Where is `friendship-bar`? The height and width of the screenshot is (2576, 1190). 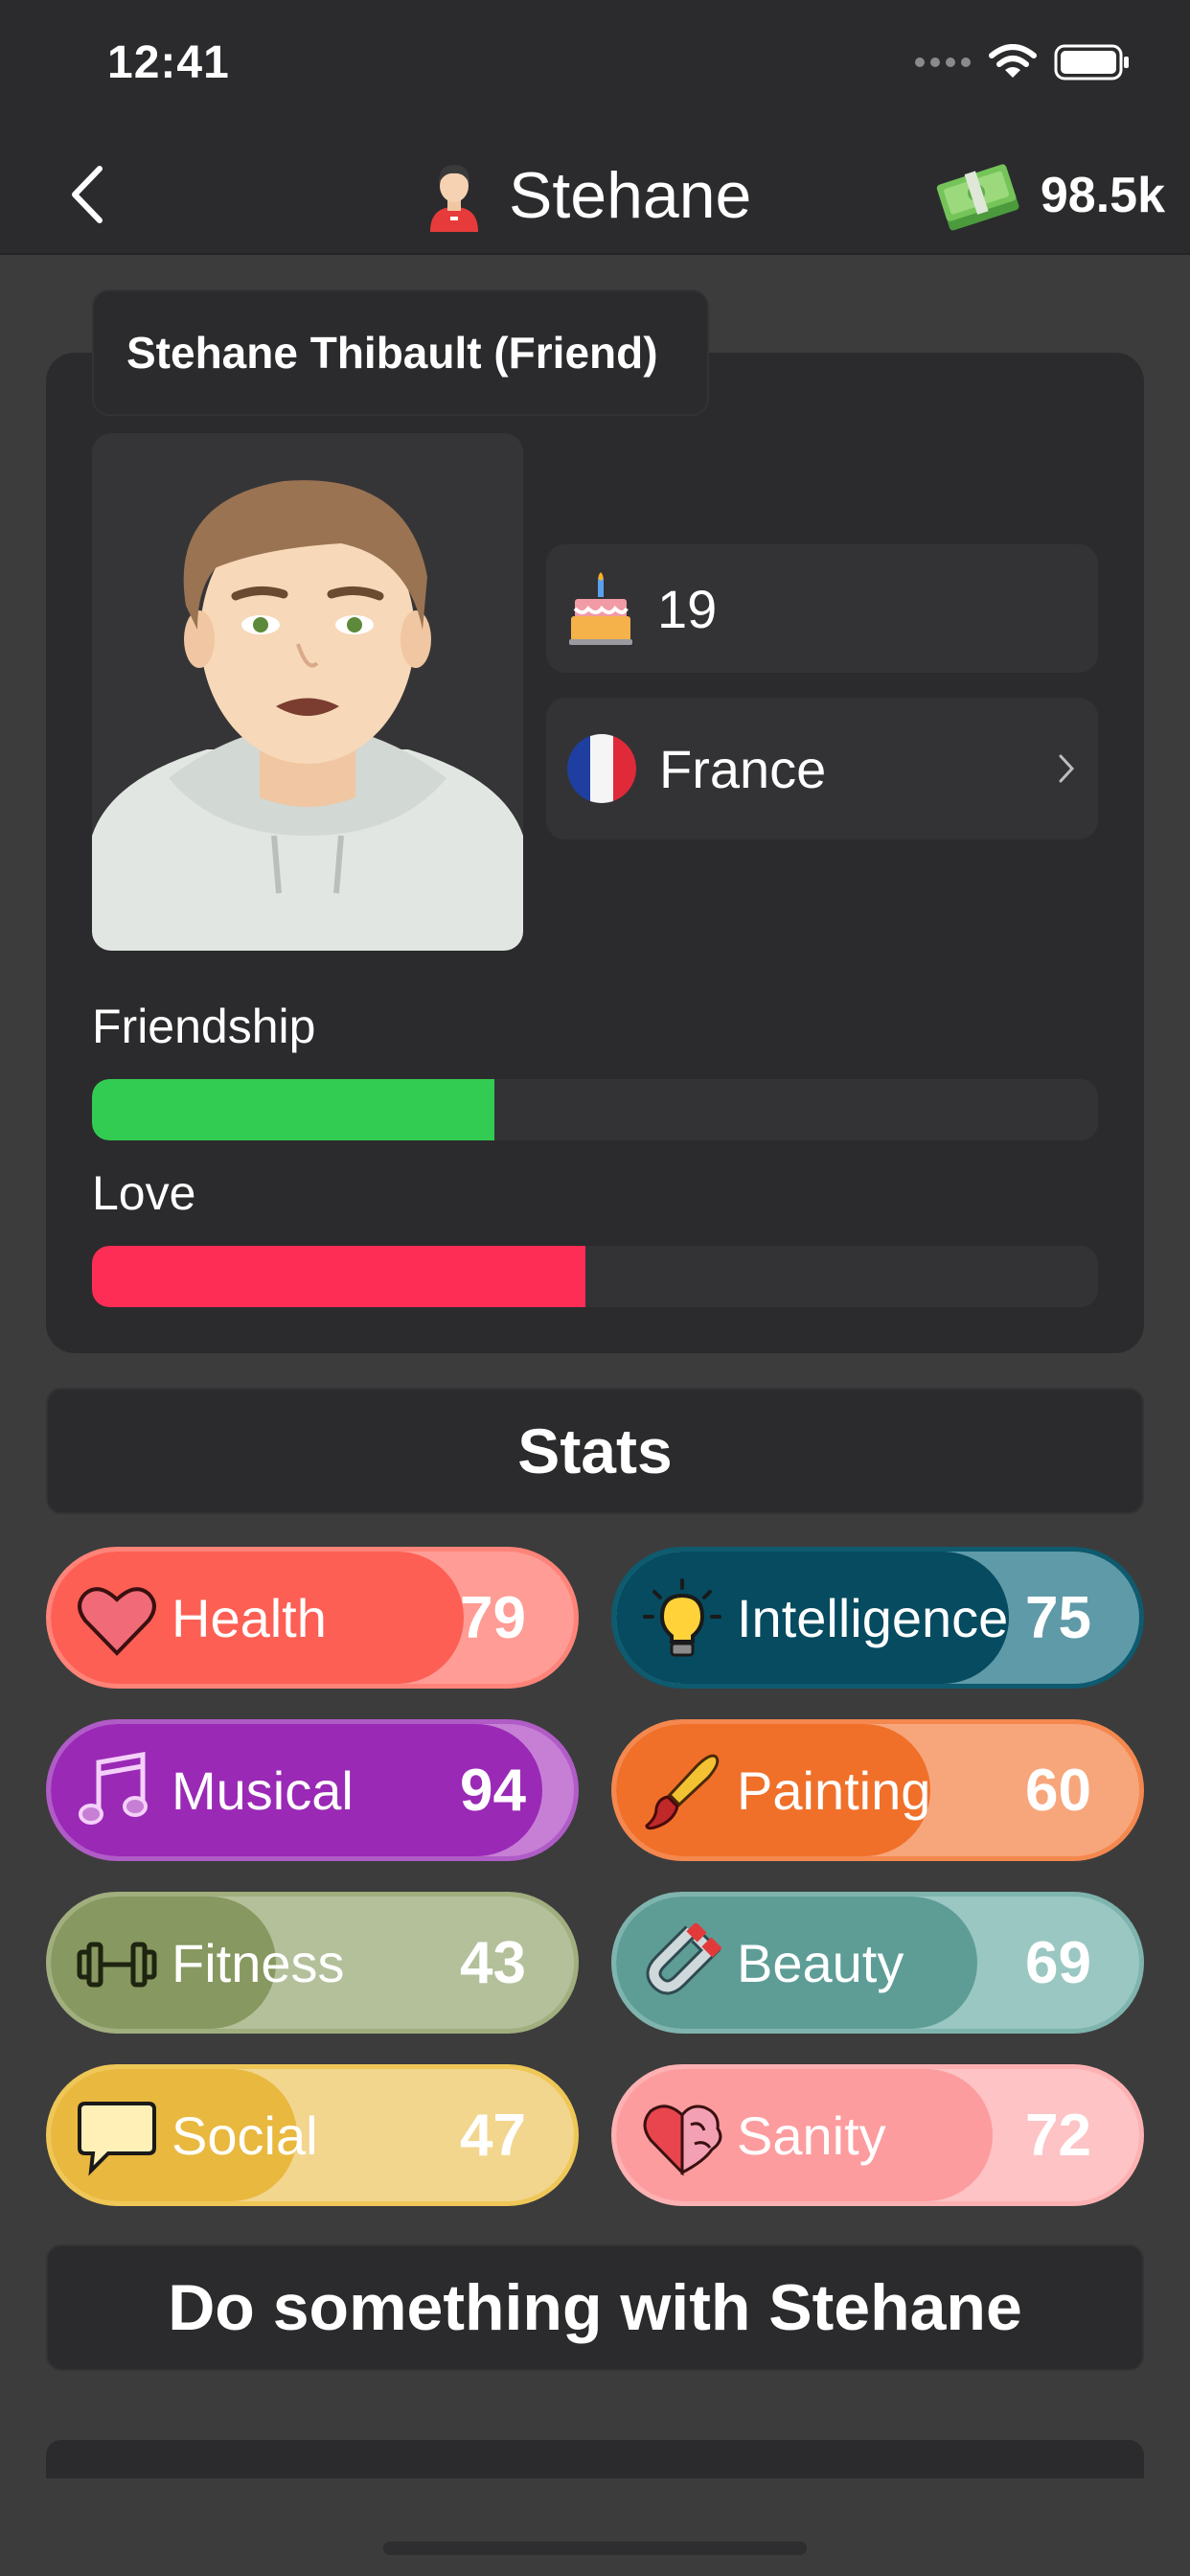
friendship-bar is located at coordinates (595, 1109).